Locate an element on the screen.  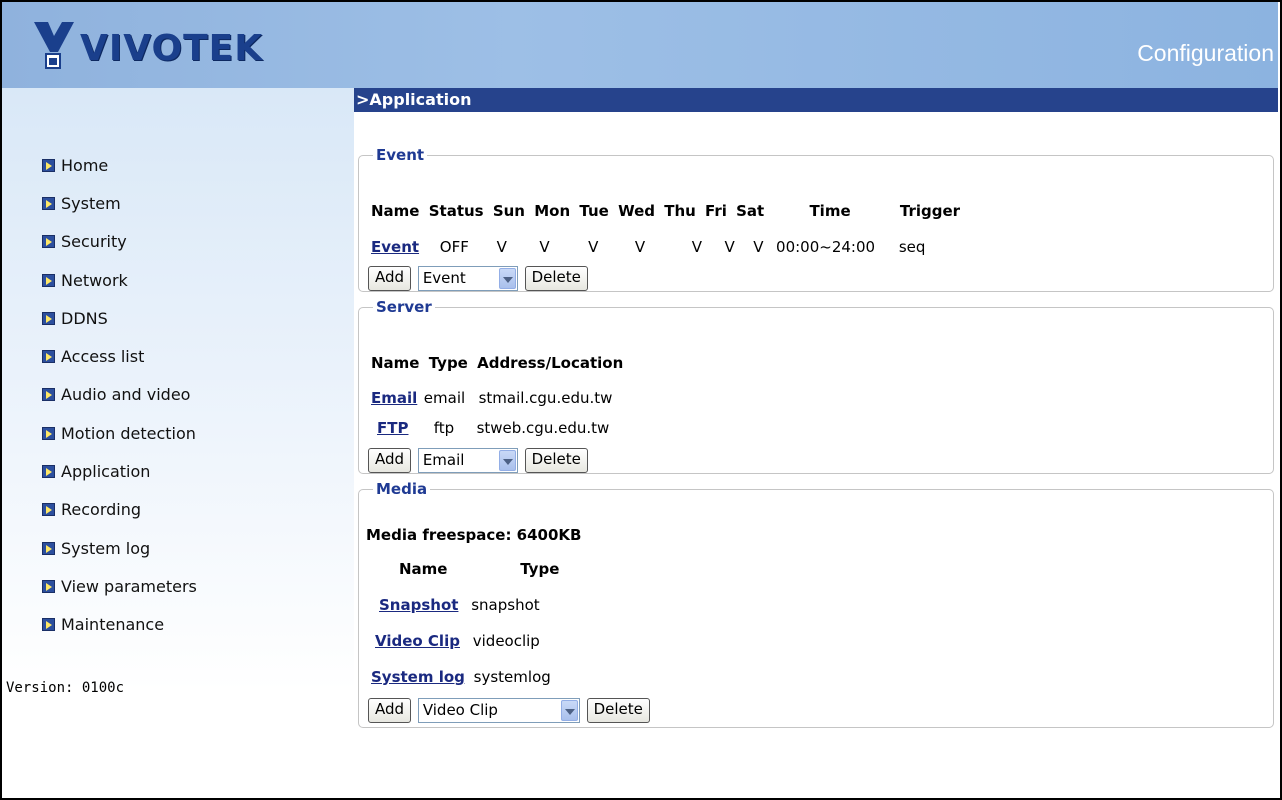
column-header: Status is located at coordinates (456, 211).